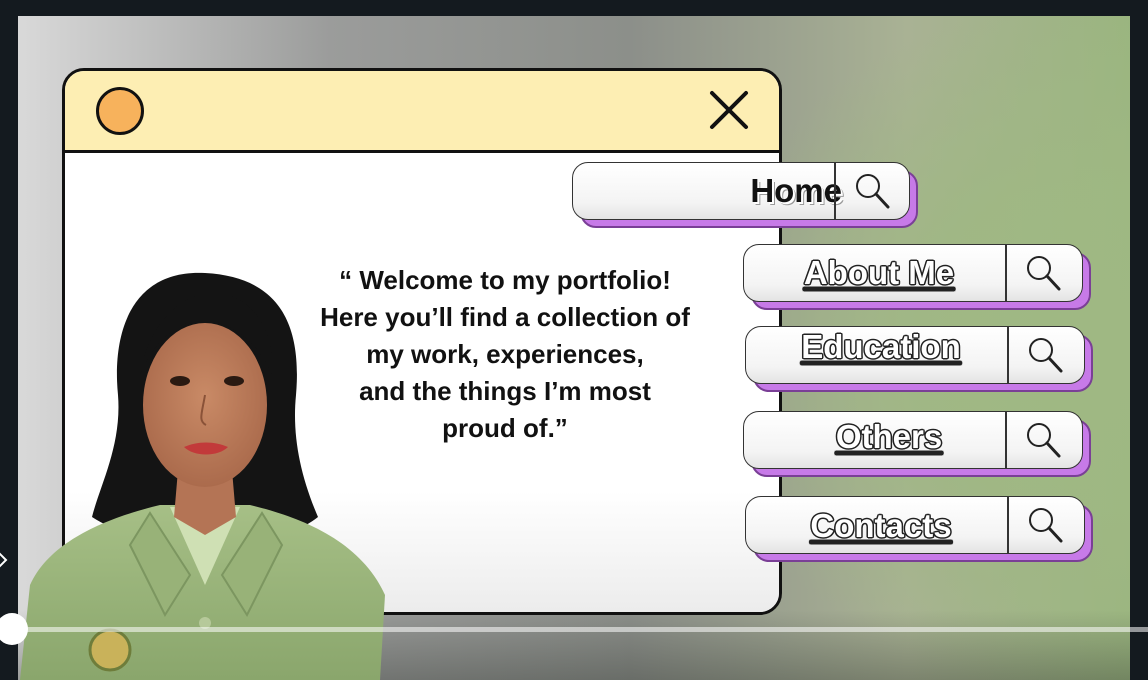  I want to click on nav-education-button: Education, so click(919, 359).